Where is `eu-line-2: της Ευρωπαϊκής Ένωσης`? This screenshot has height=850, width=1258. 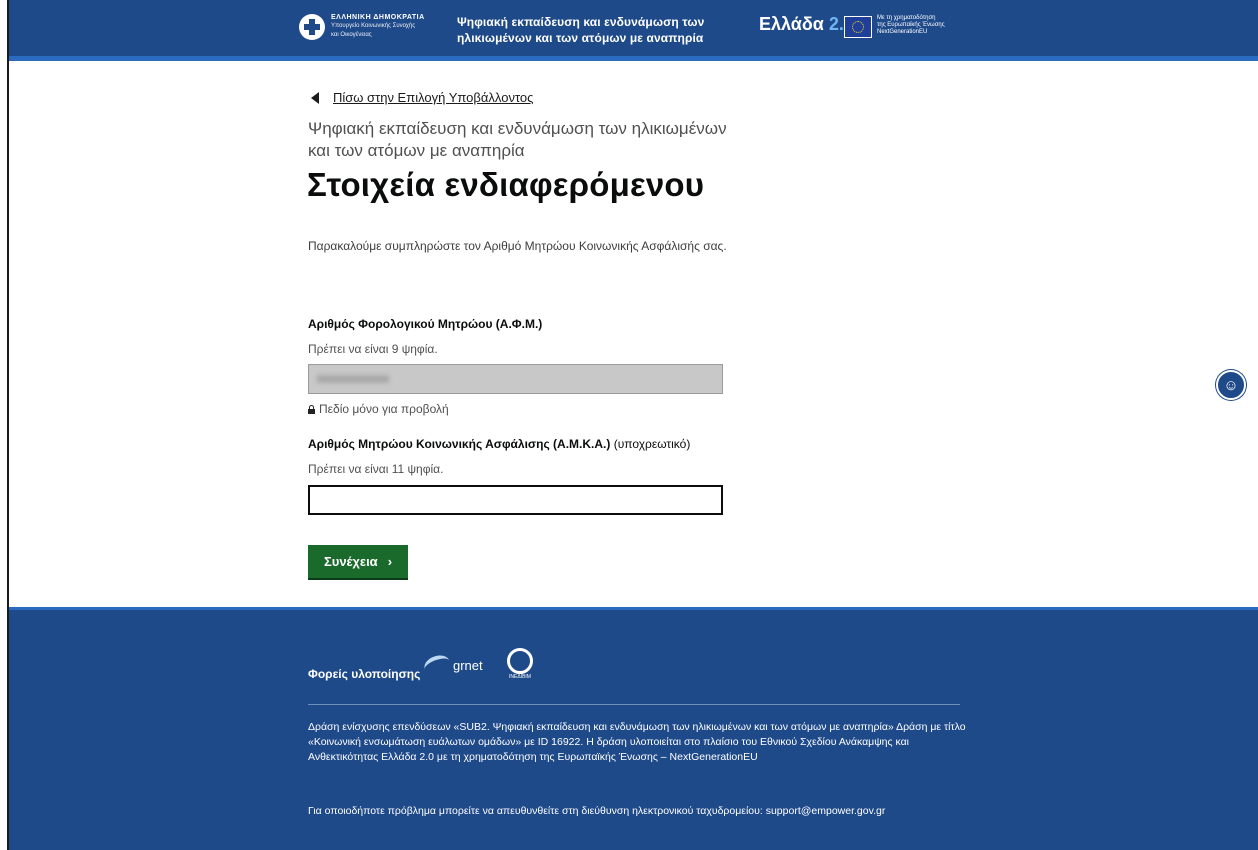 eu-line-2: της Ευρωπαϊκής Ένωσης is located at coordinates (911, 25).